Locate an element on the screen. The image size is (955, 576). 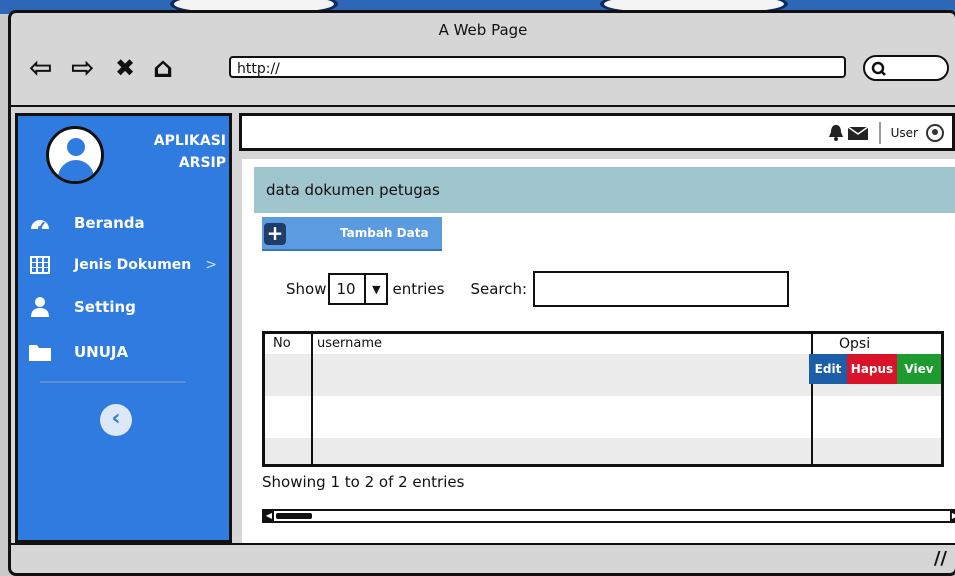
resize-handle-icon: // is located at coordinates (940, 558).